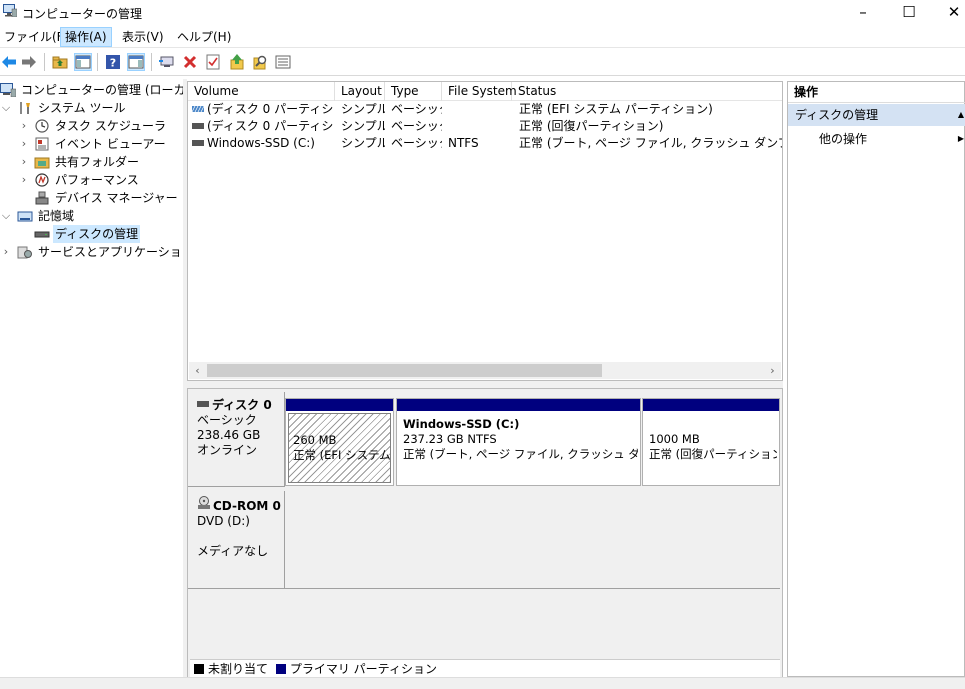  I want to click on tree-item-device-manager: デバイス マネージャー, so click(107, 198).